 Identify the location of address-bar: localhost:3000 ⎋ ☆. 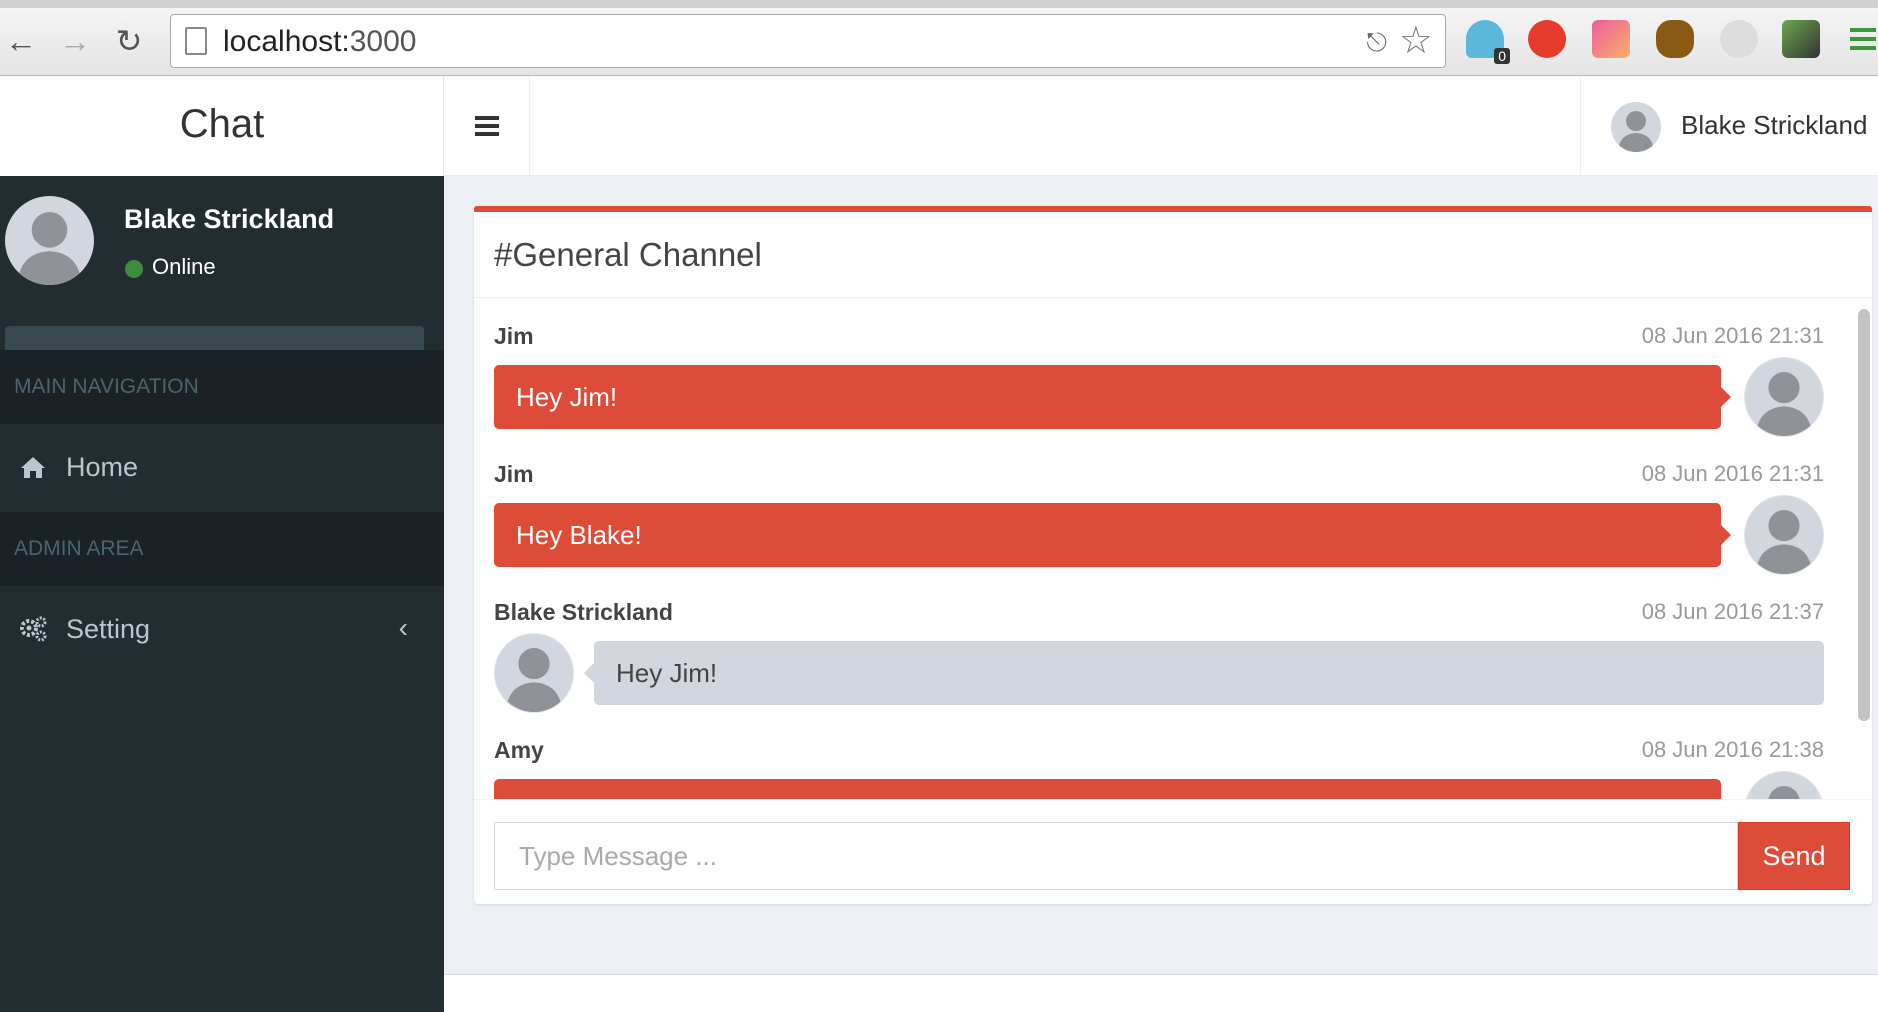
(808, 41).